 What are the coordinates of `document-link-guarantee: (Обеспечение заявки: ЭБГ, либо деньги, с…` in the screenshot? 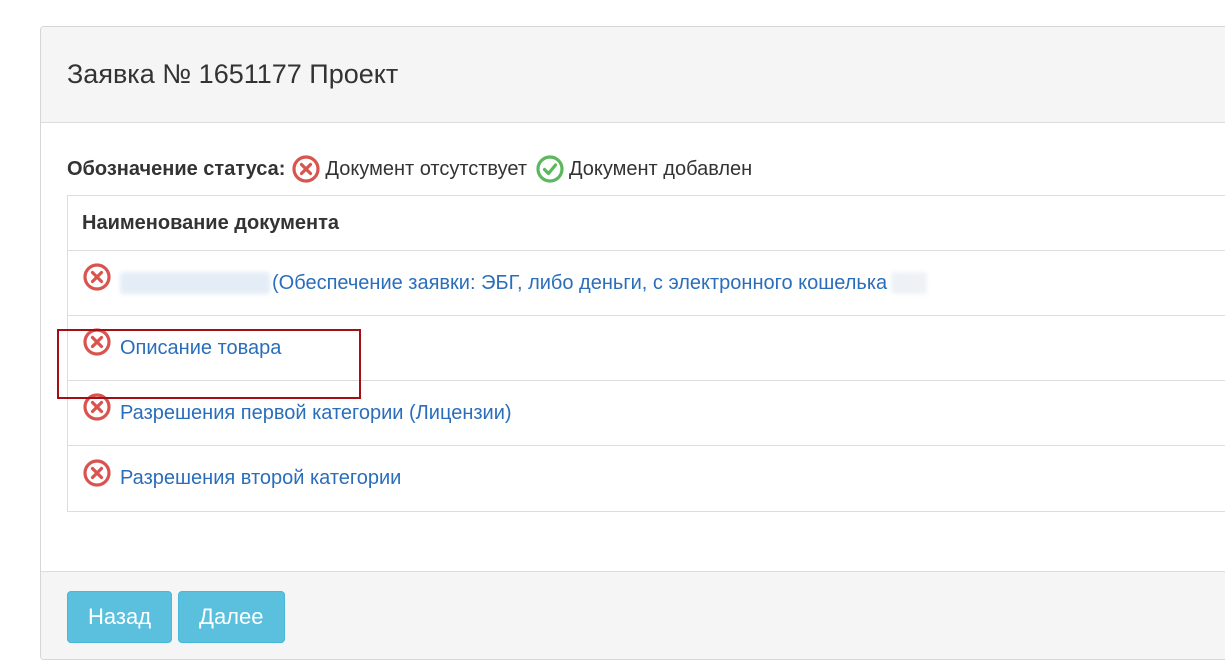 It's located at (579, 283).